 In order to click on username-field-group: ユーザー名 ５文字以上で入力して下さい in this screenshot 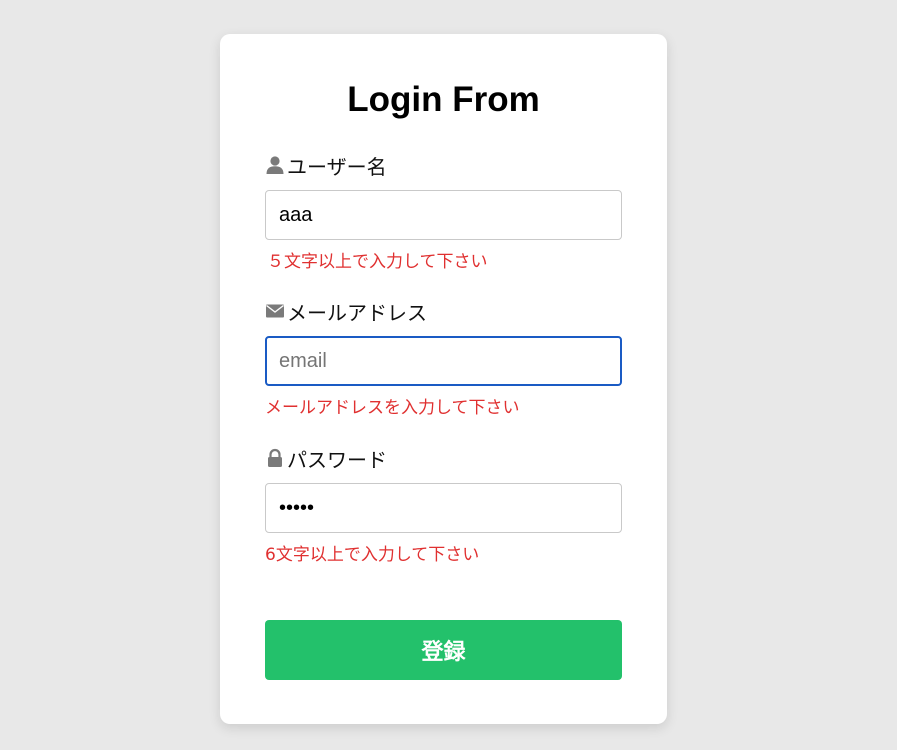, I will do `click(443, 212)`.